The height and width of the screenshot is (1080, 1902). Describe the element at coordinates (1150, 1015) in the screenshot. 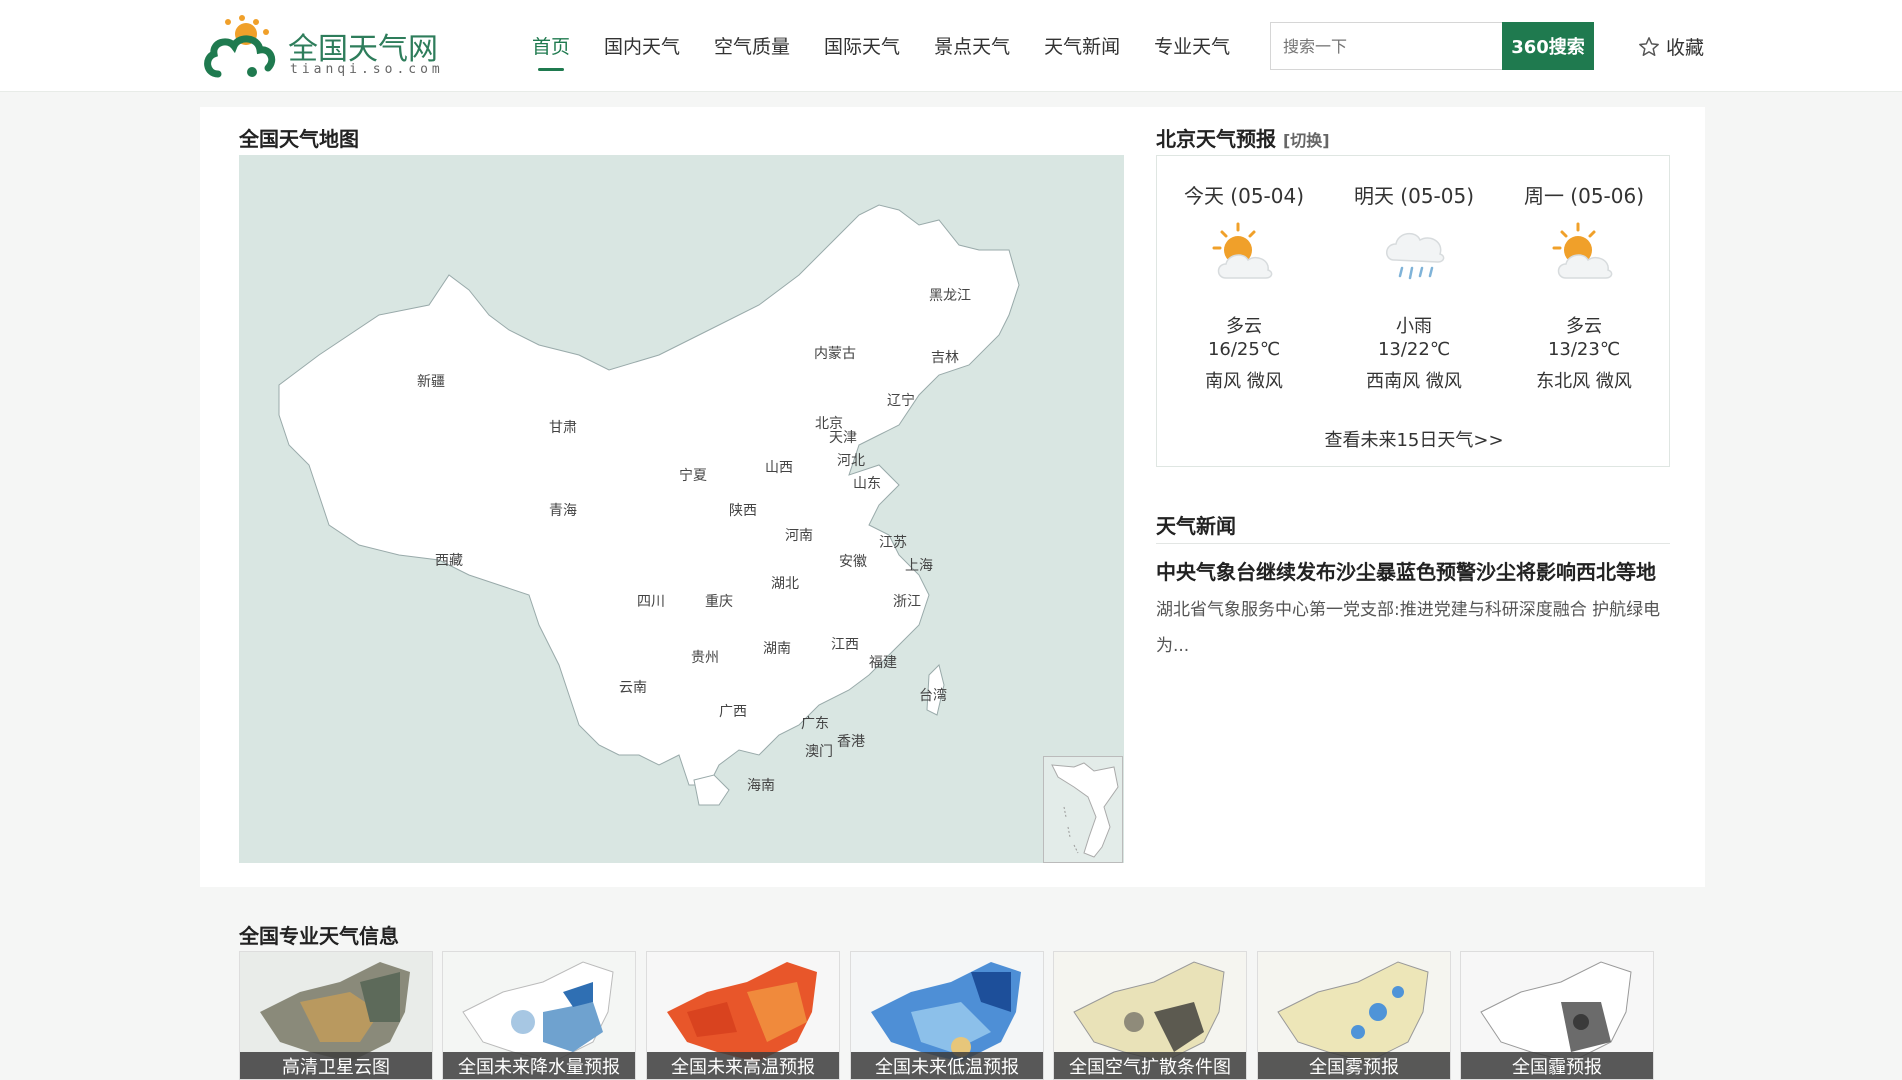

I see `air-diffusion-thumbnail: 全国空气扩散条件图` at that location.